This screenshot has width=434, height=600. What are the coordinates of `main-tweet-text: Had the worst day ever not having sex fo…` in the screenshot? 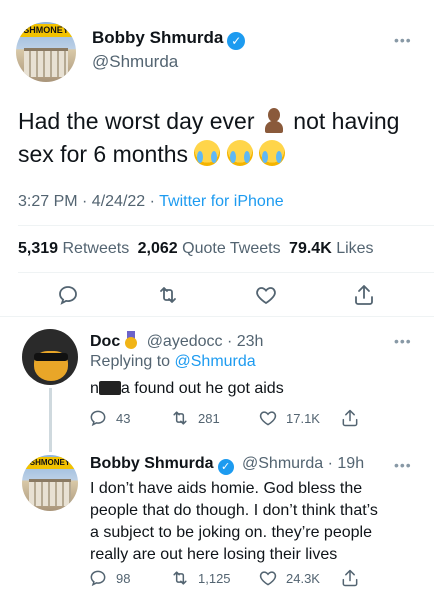 It's located at (223, 138).